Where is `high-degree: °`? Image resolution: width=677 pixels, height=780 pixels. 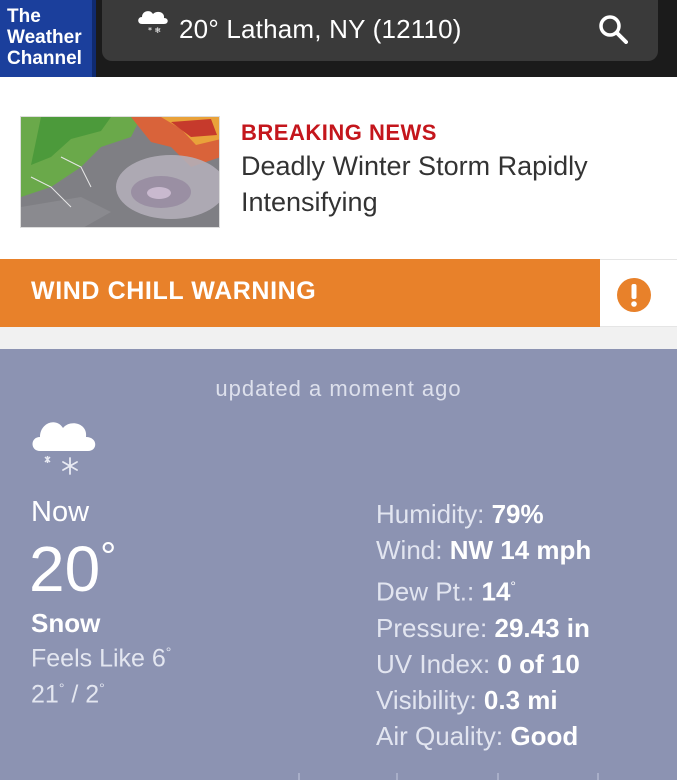 high-degree: ° is located at coordinates (61, 688).